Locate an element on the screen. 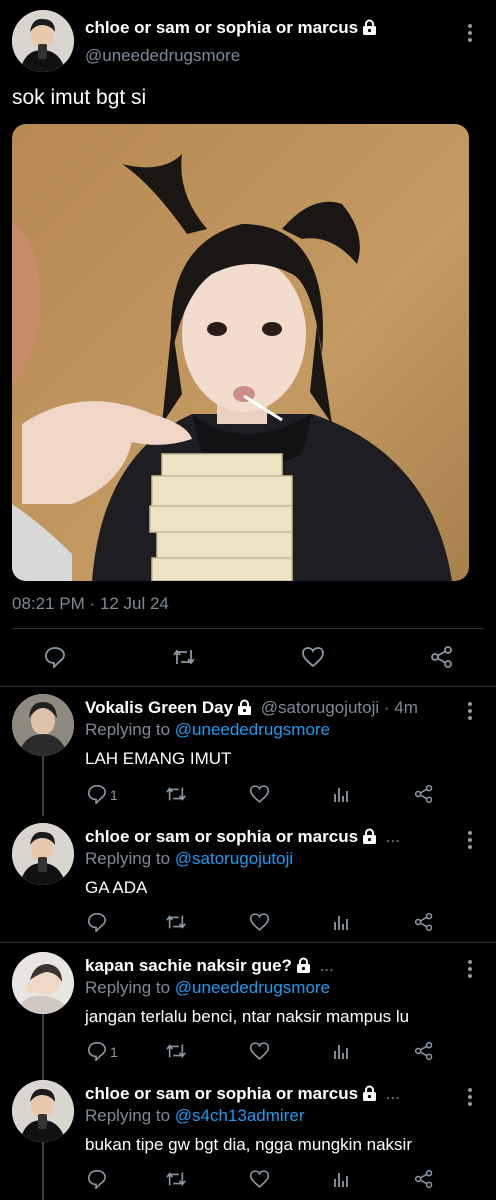 The height and width of the screenshot is (1200, 496). tweet-text: sok imut bgt si is located at coordinates (79, 97).